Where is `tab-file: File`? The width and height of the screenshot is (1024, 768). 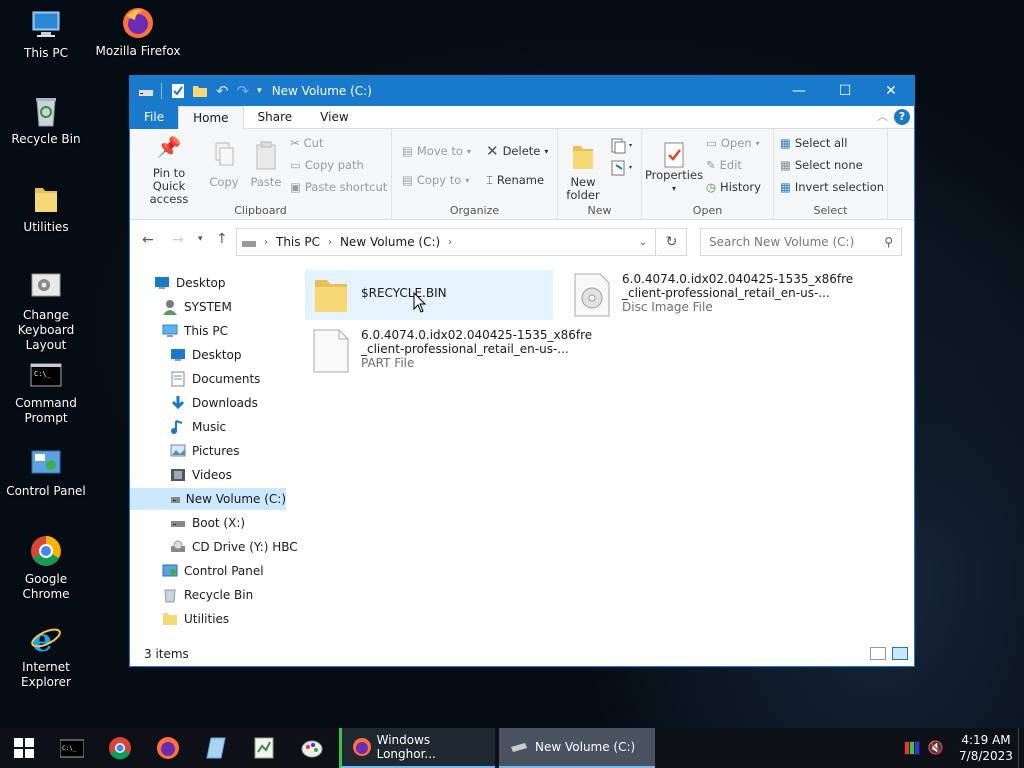
tab-file: File is located at coordinates (154, 117).